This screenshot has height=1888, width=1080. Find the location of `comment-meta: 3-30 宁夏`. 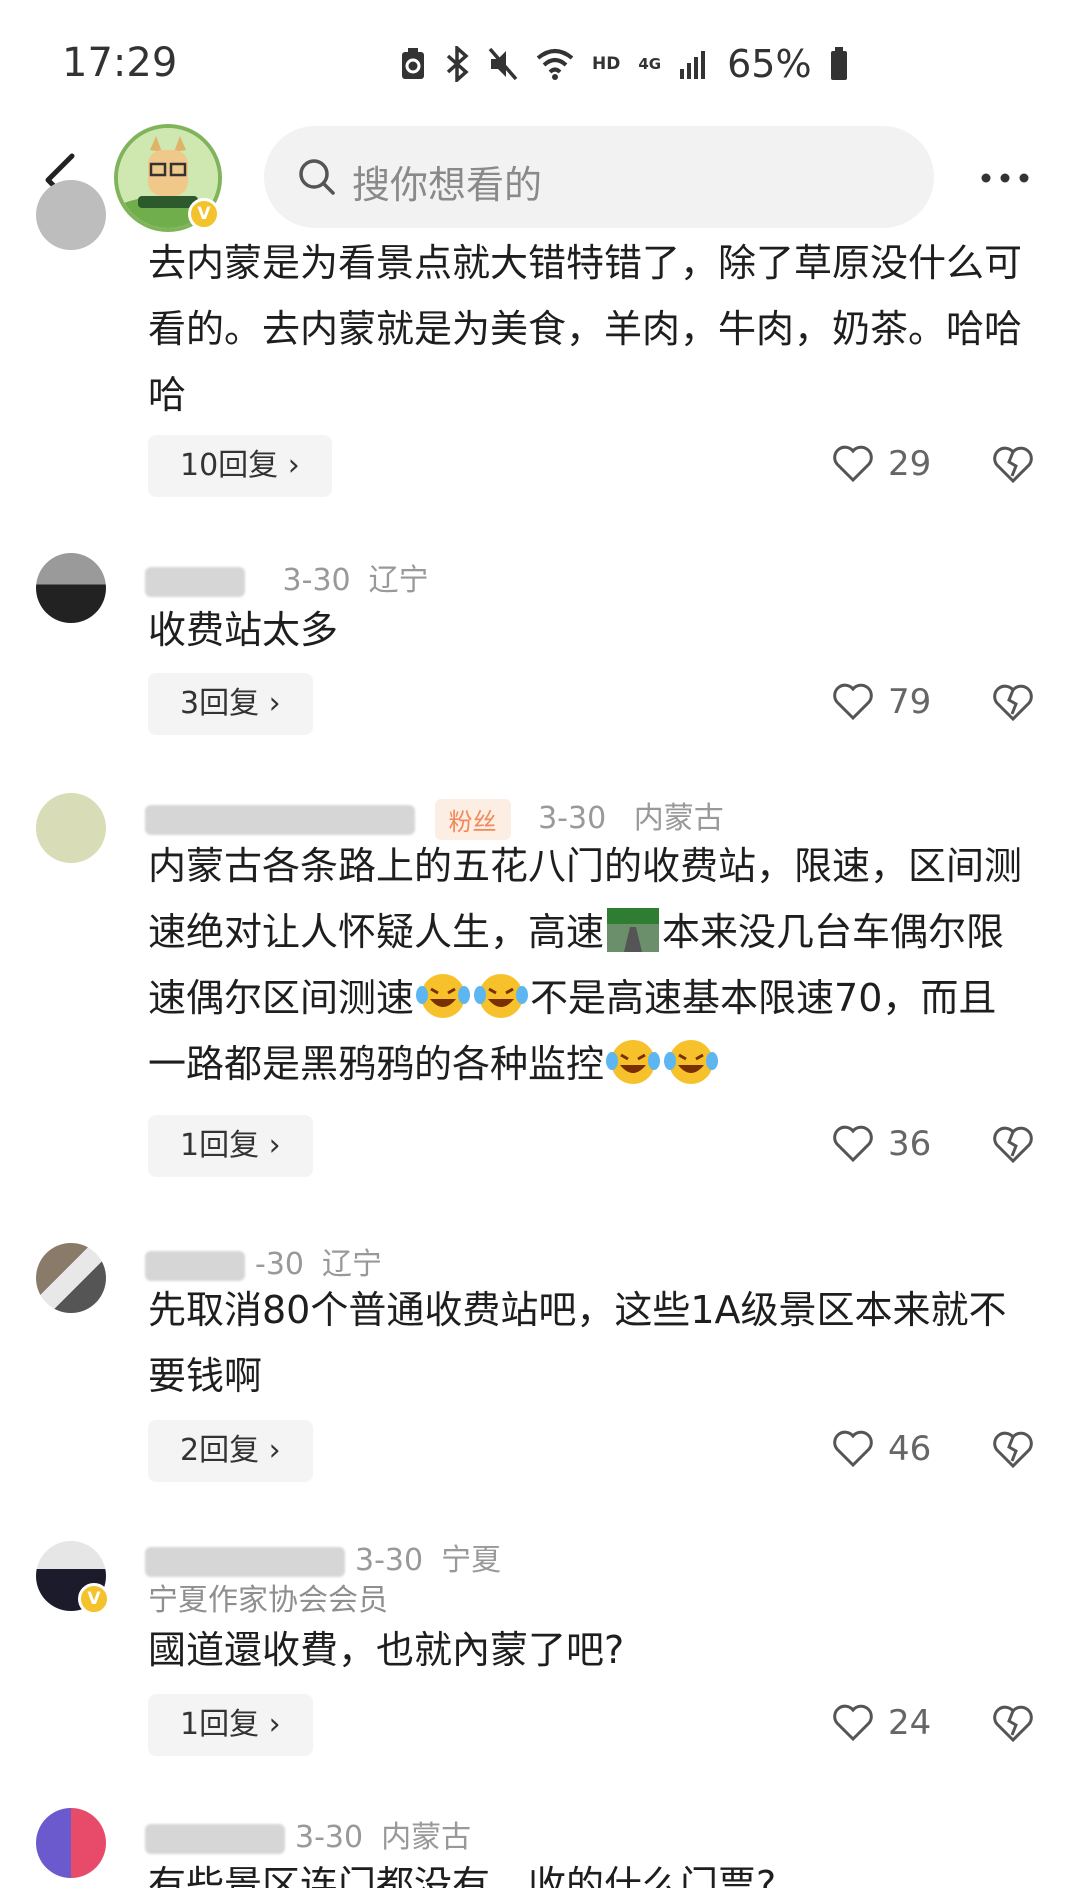

comment-meta: 3-30 宁夏 is located at coordinates (323, 1557).